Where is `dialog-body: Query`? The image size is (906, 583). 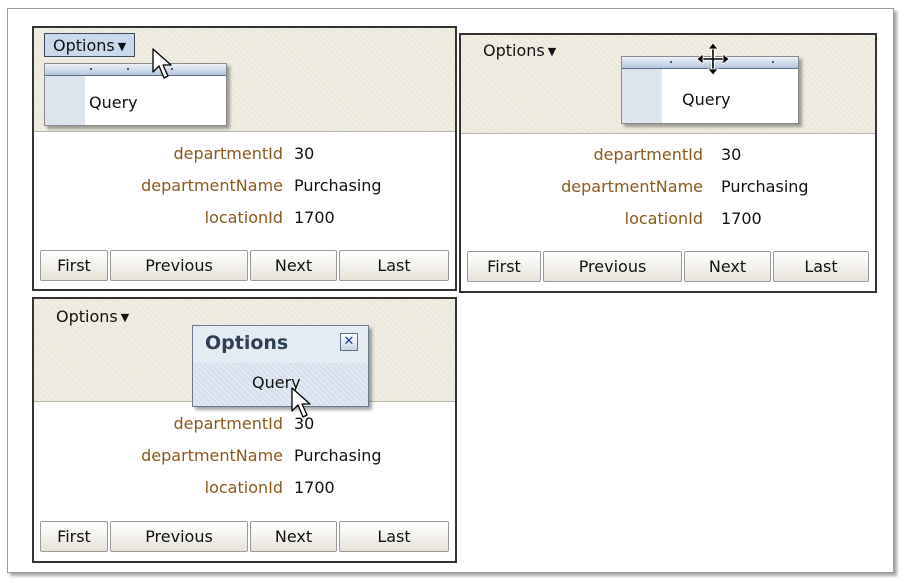
dialog-body: Query is located at coordinates (280, 384).